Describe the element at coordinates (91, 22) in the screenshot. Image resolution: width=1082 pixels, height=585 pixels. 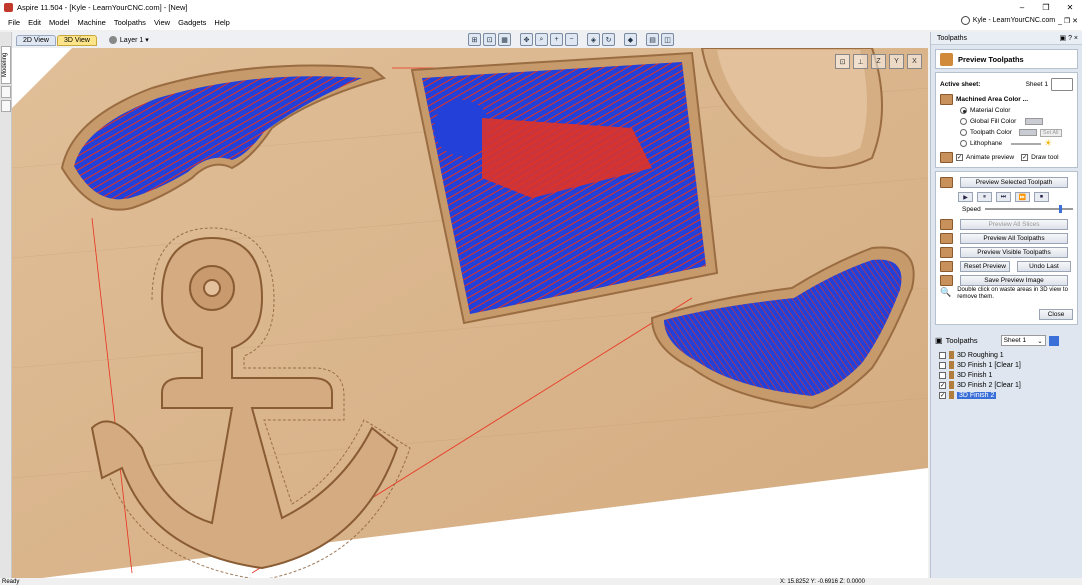
I see `menu-machine: Machine` at that location.